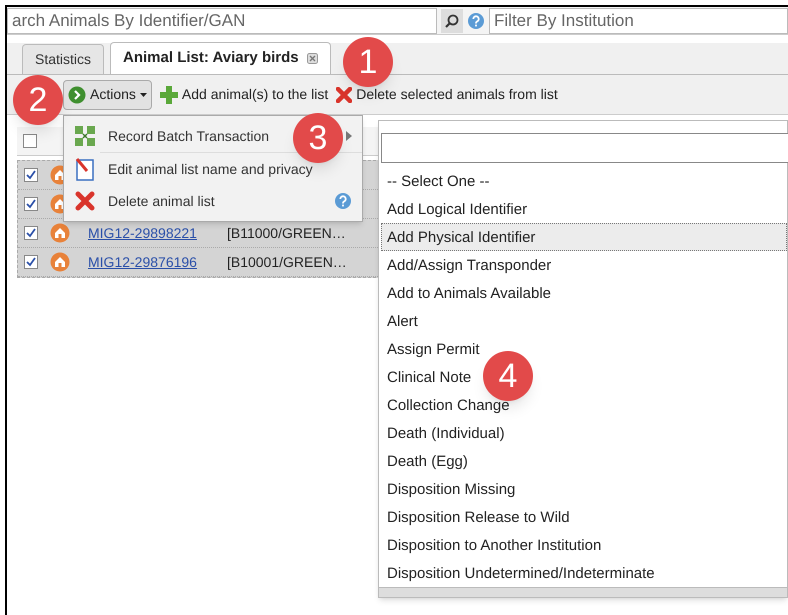  What do you see at coordinates (222, 21) in the screenshot?
I see `search-field: arch Animals By Identifier/GAN` at bounding box center [222, 21].